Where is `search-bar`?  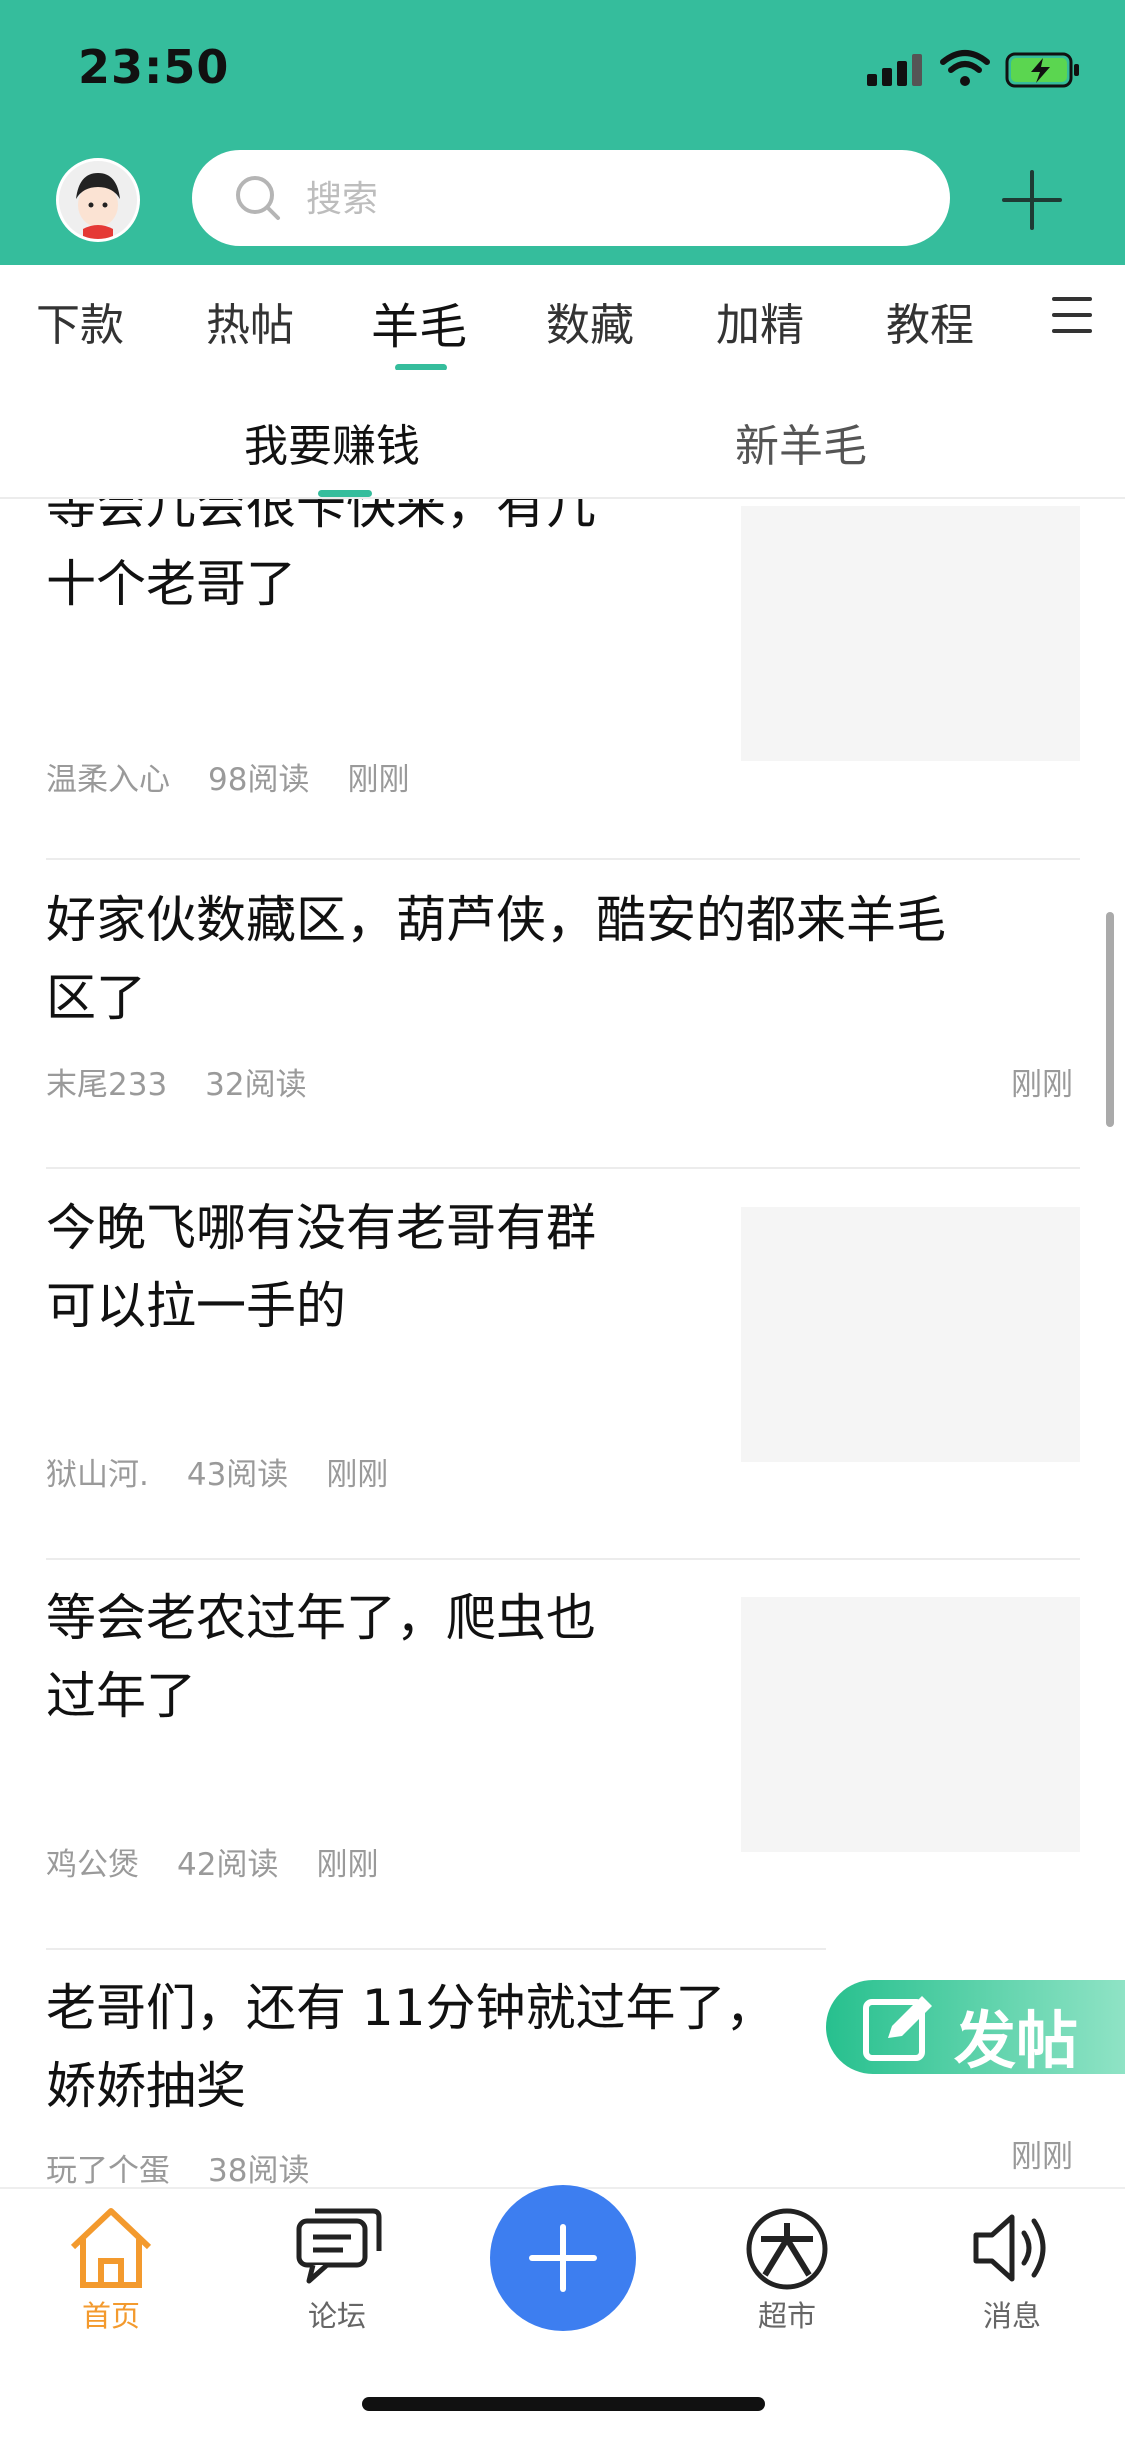
search-bar is located at coordinates (571, 198).